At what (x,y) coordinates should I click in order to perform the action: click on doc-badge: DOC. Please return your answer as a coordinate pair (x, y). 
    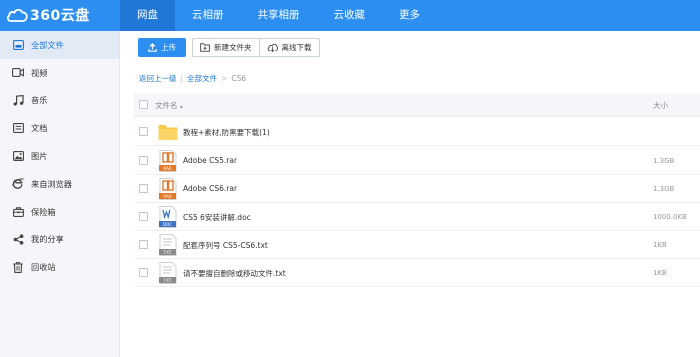
    Looking at the image, I should click on (168, 224).